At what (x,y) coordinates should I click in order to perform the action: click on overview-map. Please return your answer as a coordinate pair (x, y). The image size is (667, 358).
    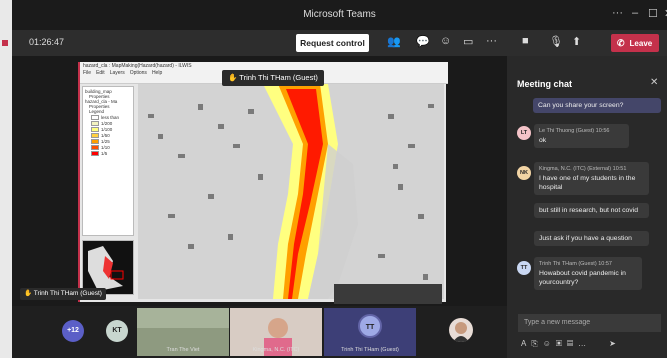
    Looking at the image, I should click on (108, 267).